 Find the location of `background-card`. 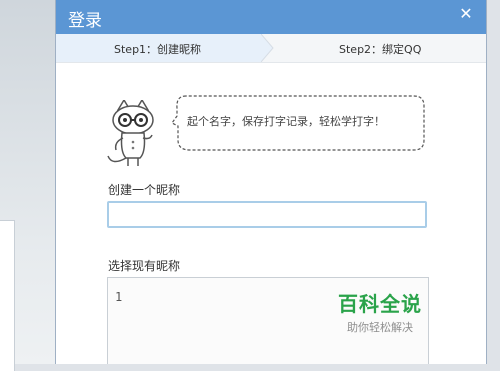

background-card is located at coordinates (7, 295).